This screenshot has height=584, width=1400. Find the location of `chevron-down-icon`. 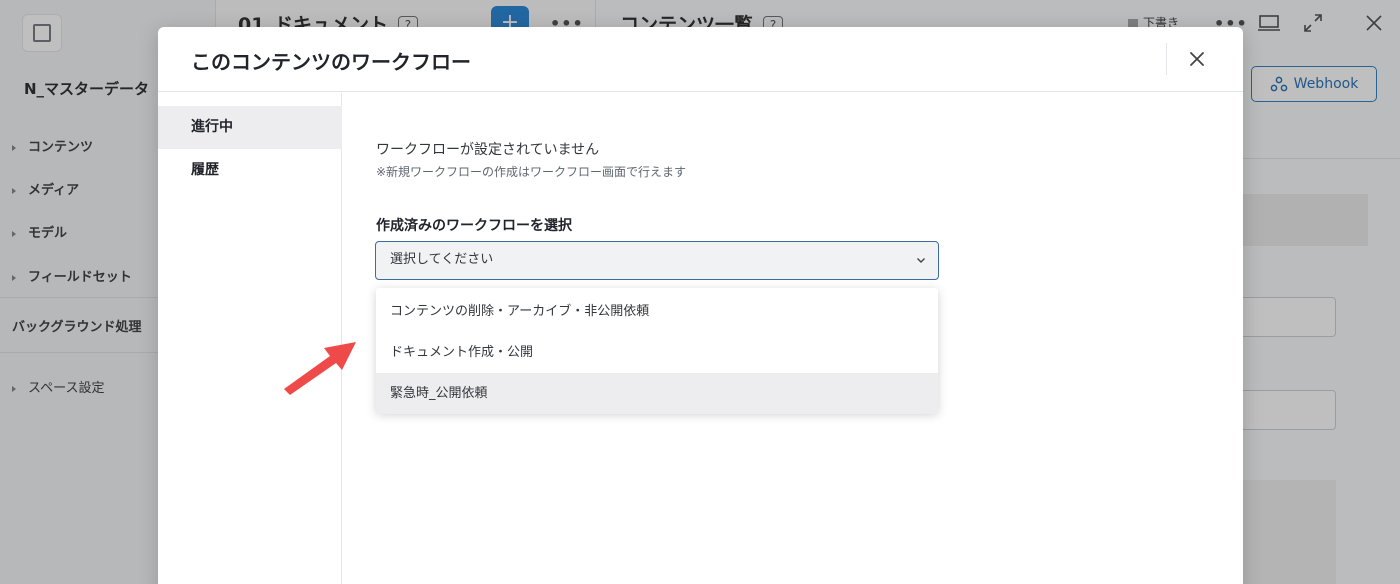

chevron-down-icon is located at coordinates (921, 260).